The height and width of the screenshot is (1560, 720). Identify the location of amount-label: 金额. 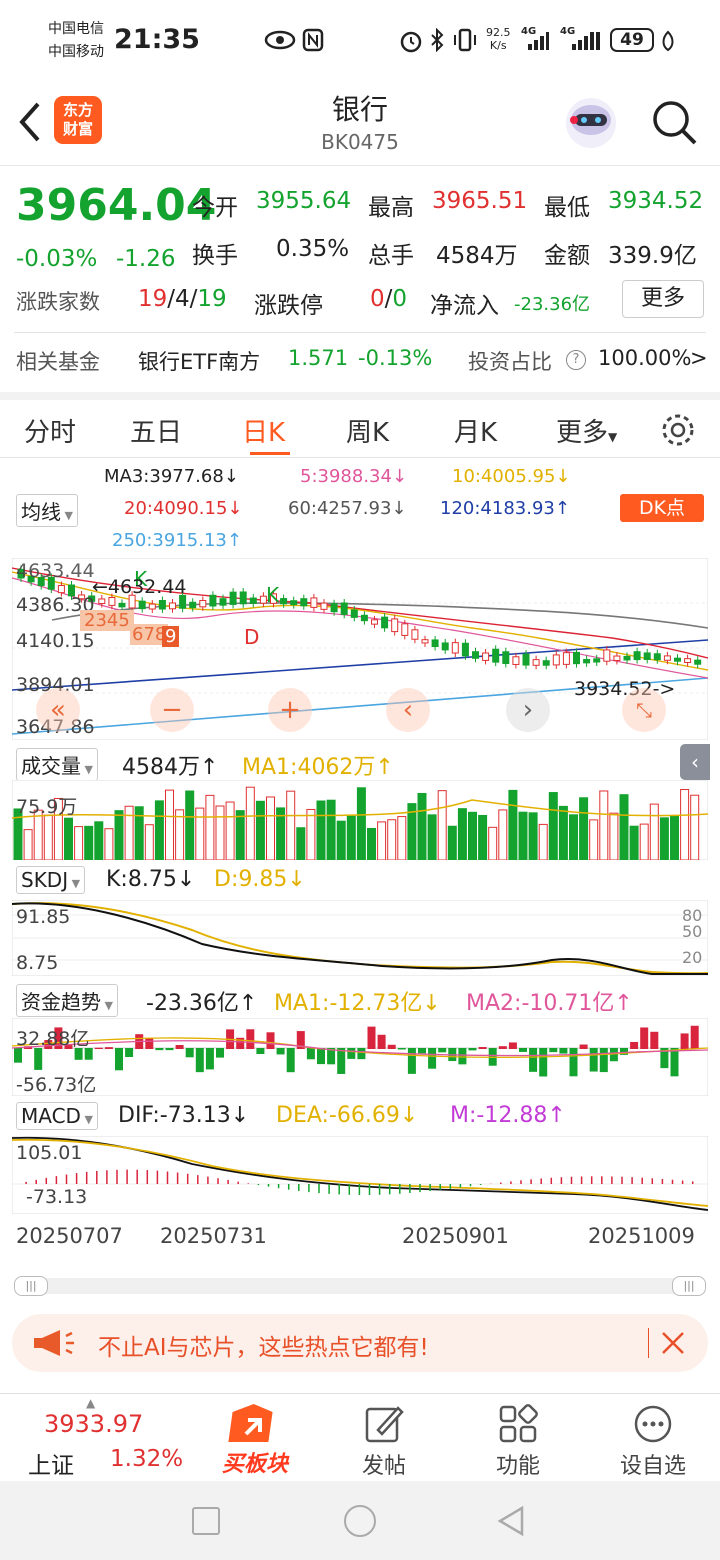
(567, 256).